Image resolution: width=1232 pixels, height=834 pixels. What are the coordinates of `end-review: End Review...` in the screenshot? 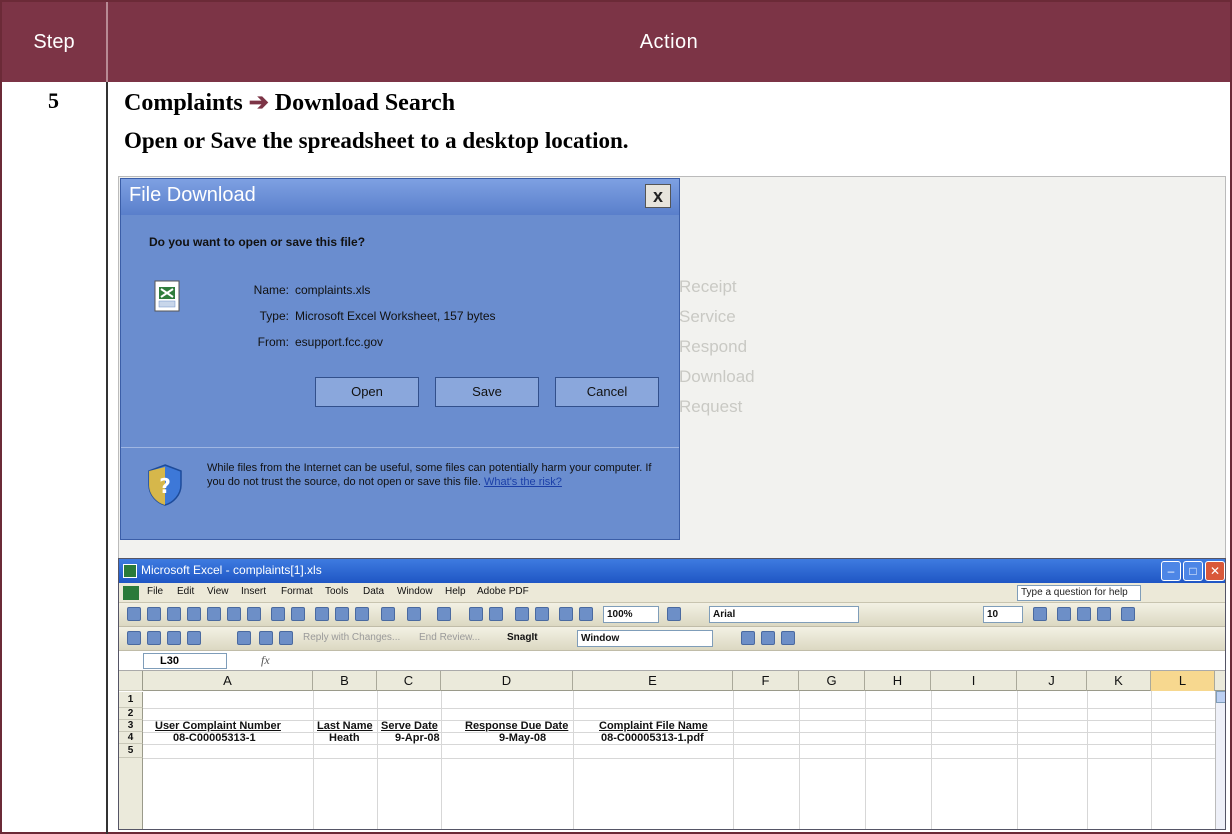 It's located at (449, 637).